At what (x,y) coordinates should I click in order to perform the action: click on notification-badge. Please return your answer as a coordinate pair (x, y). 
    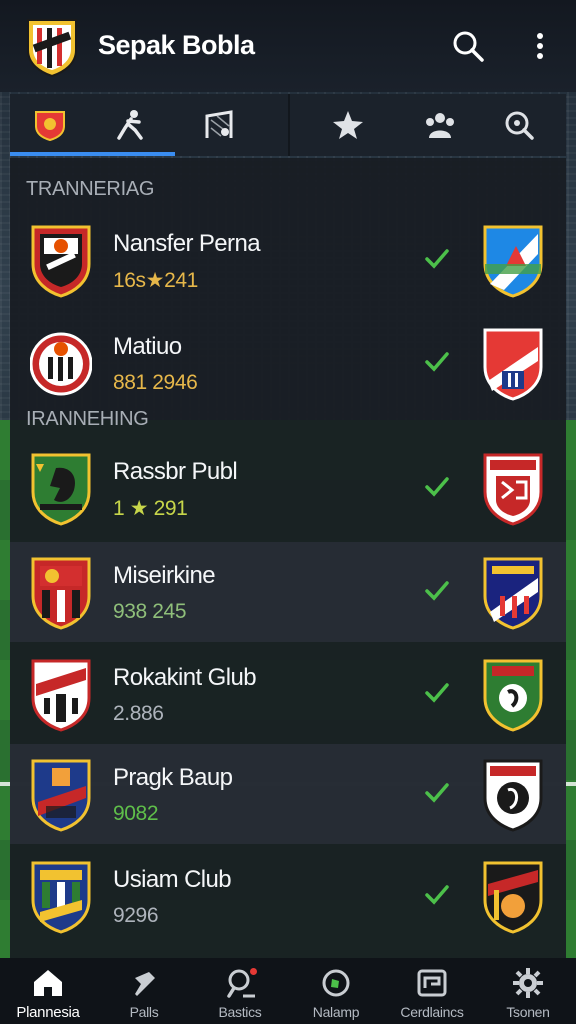
    Looking at the image, I should click on (253, 971).